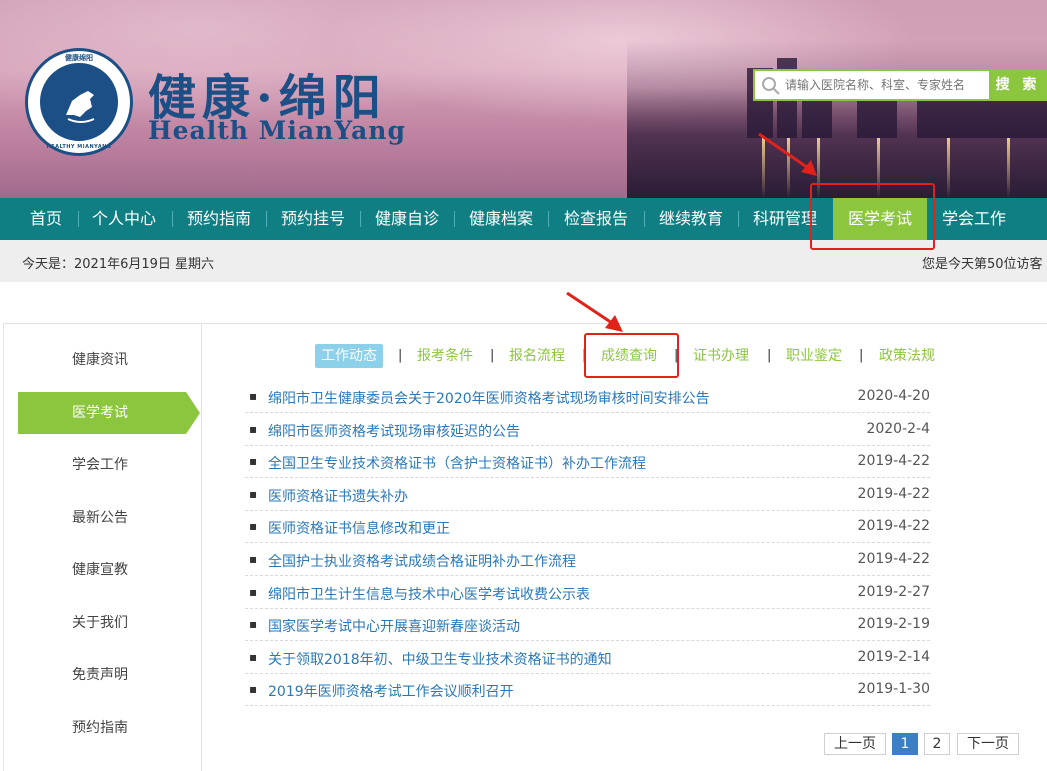 This screenshot has height=771, width=1047. I want to click on list-item: ▪ 关于领取2018年初、中级卫生专业技术资格证书的通知 2019-2-14, so click(587, 658).